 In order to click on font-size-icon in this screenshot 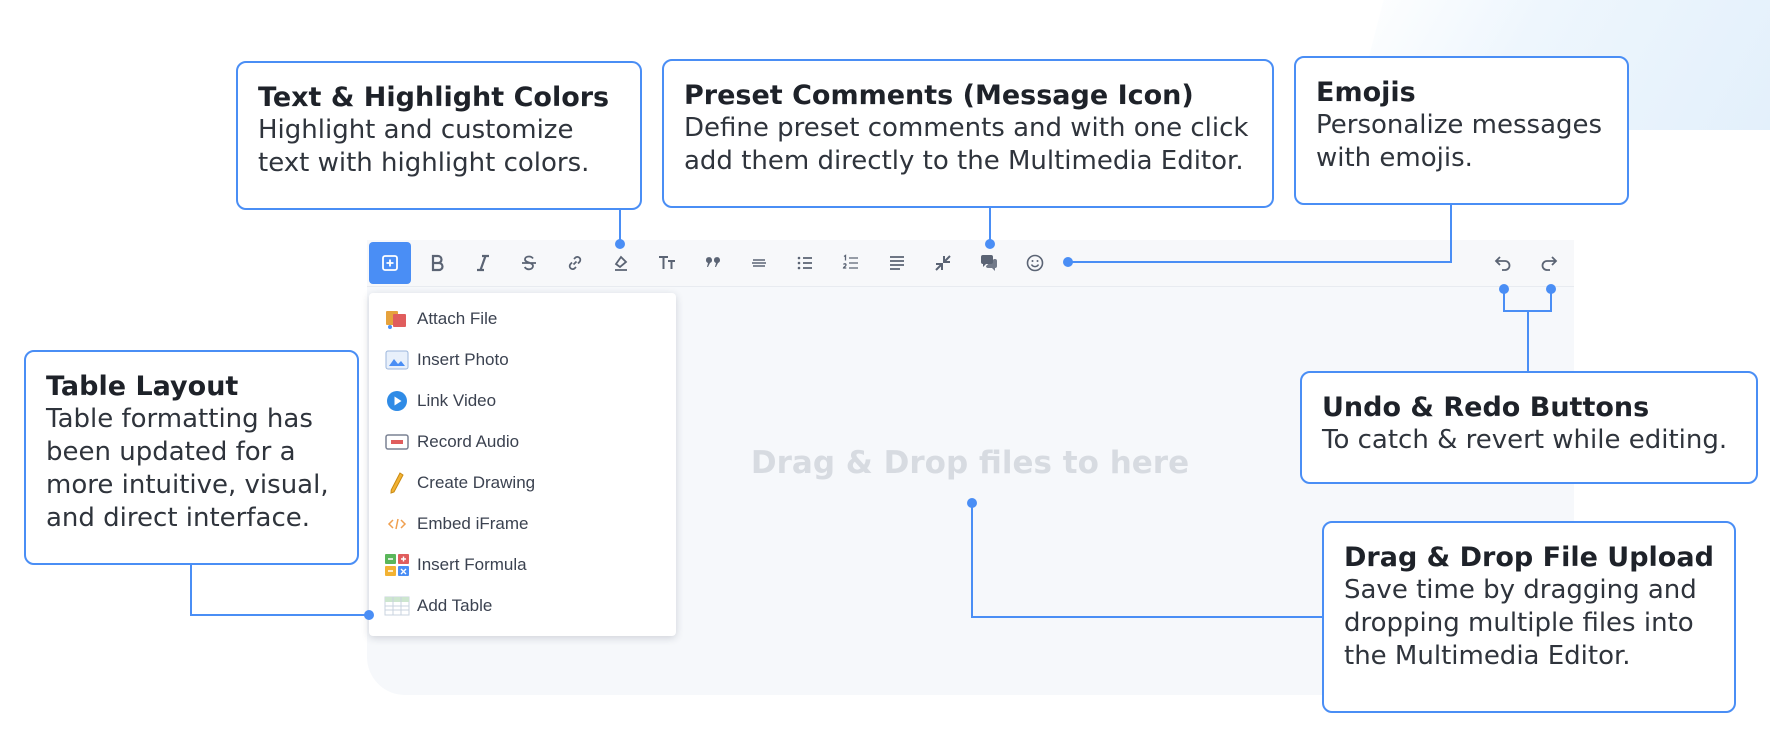, I will do `click(667, 262)`.